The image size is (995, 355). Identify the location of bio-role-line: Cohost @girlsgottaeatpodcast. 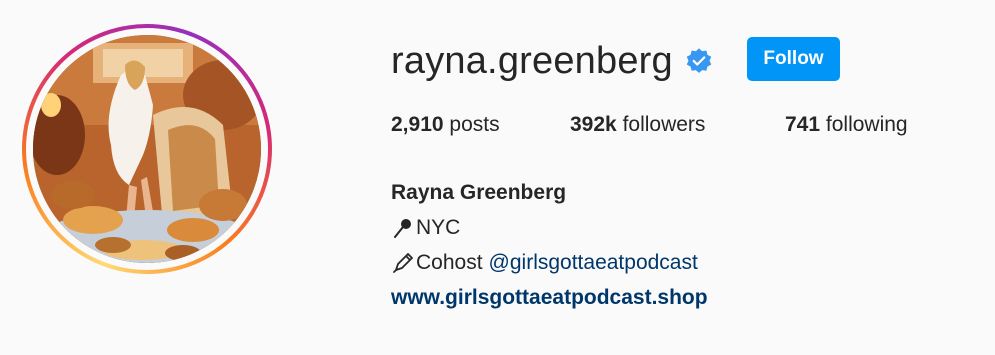
(549, 262).